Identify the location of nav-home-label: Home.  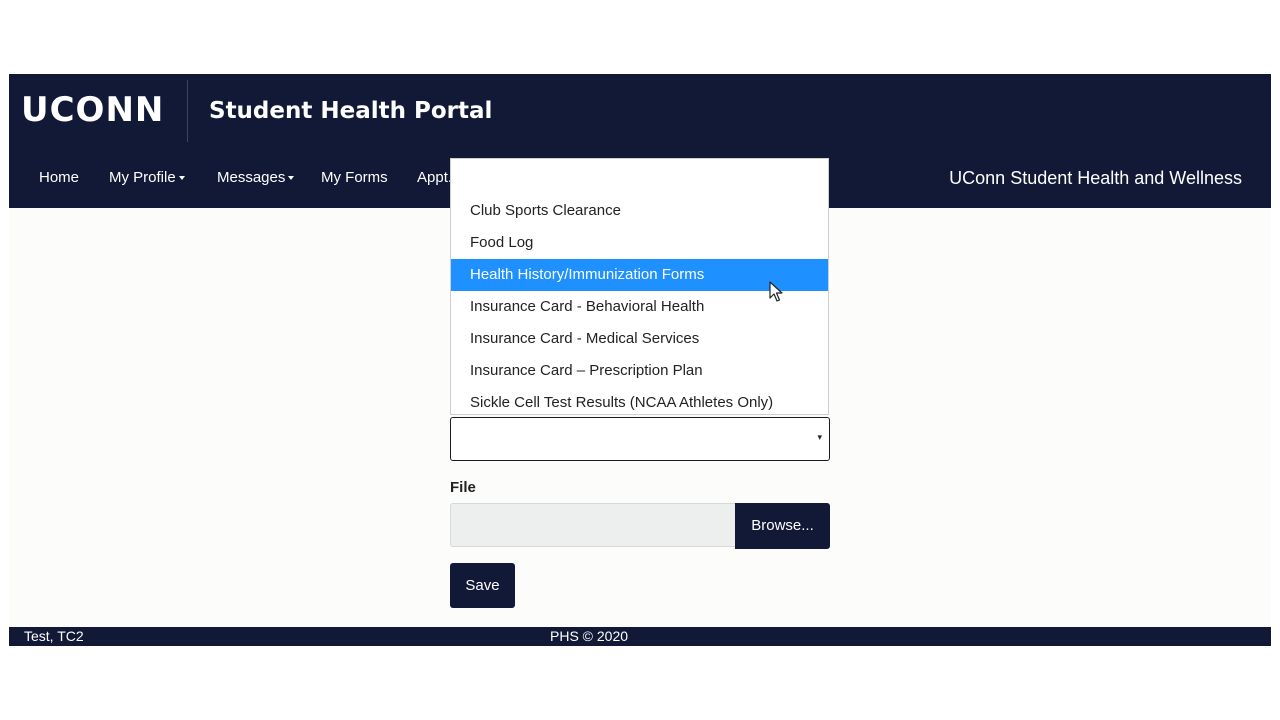
(59, 177).